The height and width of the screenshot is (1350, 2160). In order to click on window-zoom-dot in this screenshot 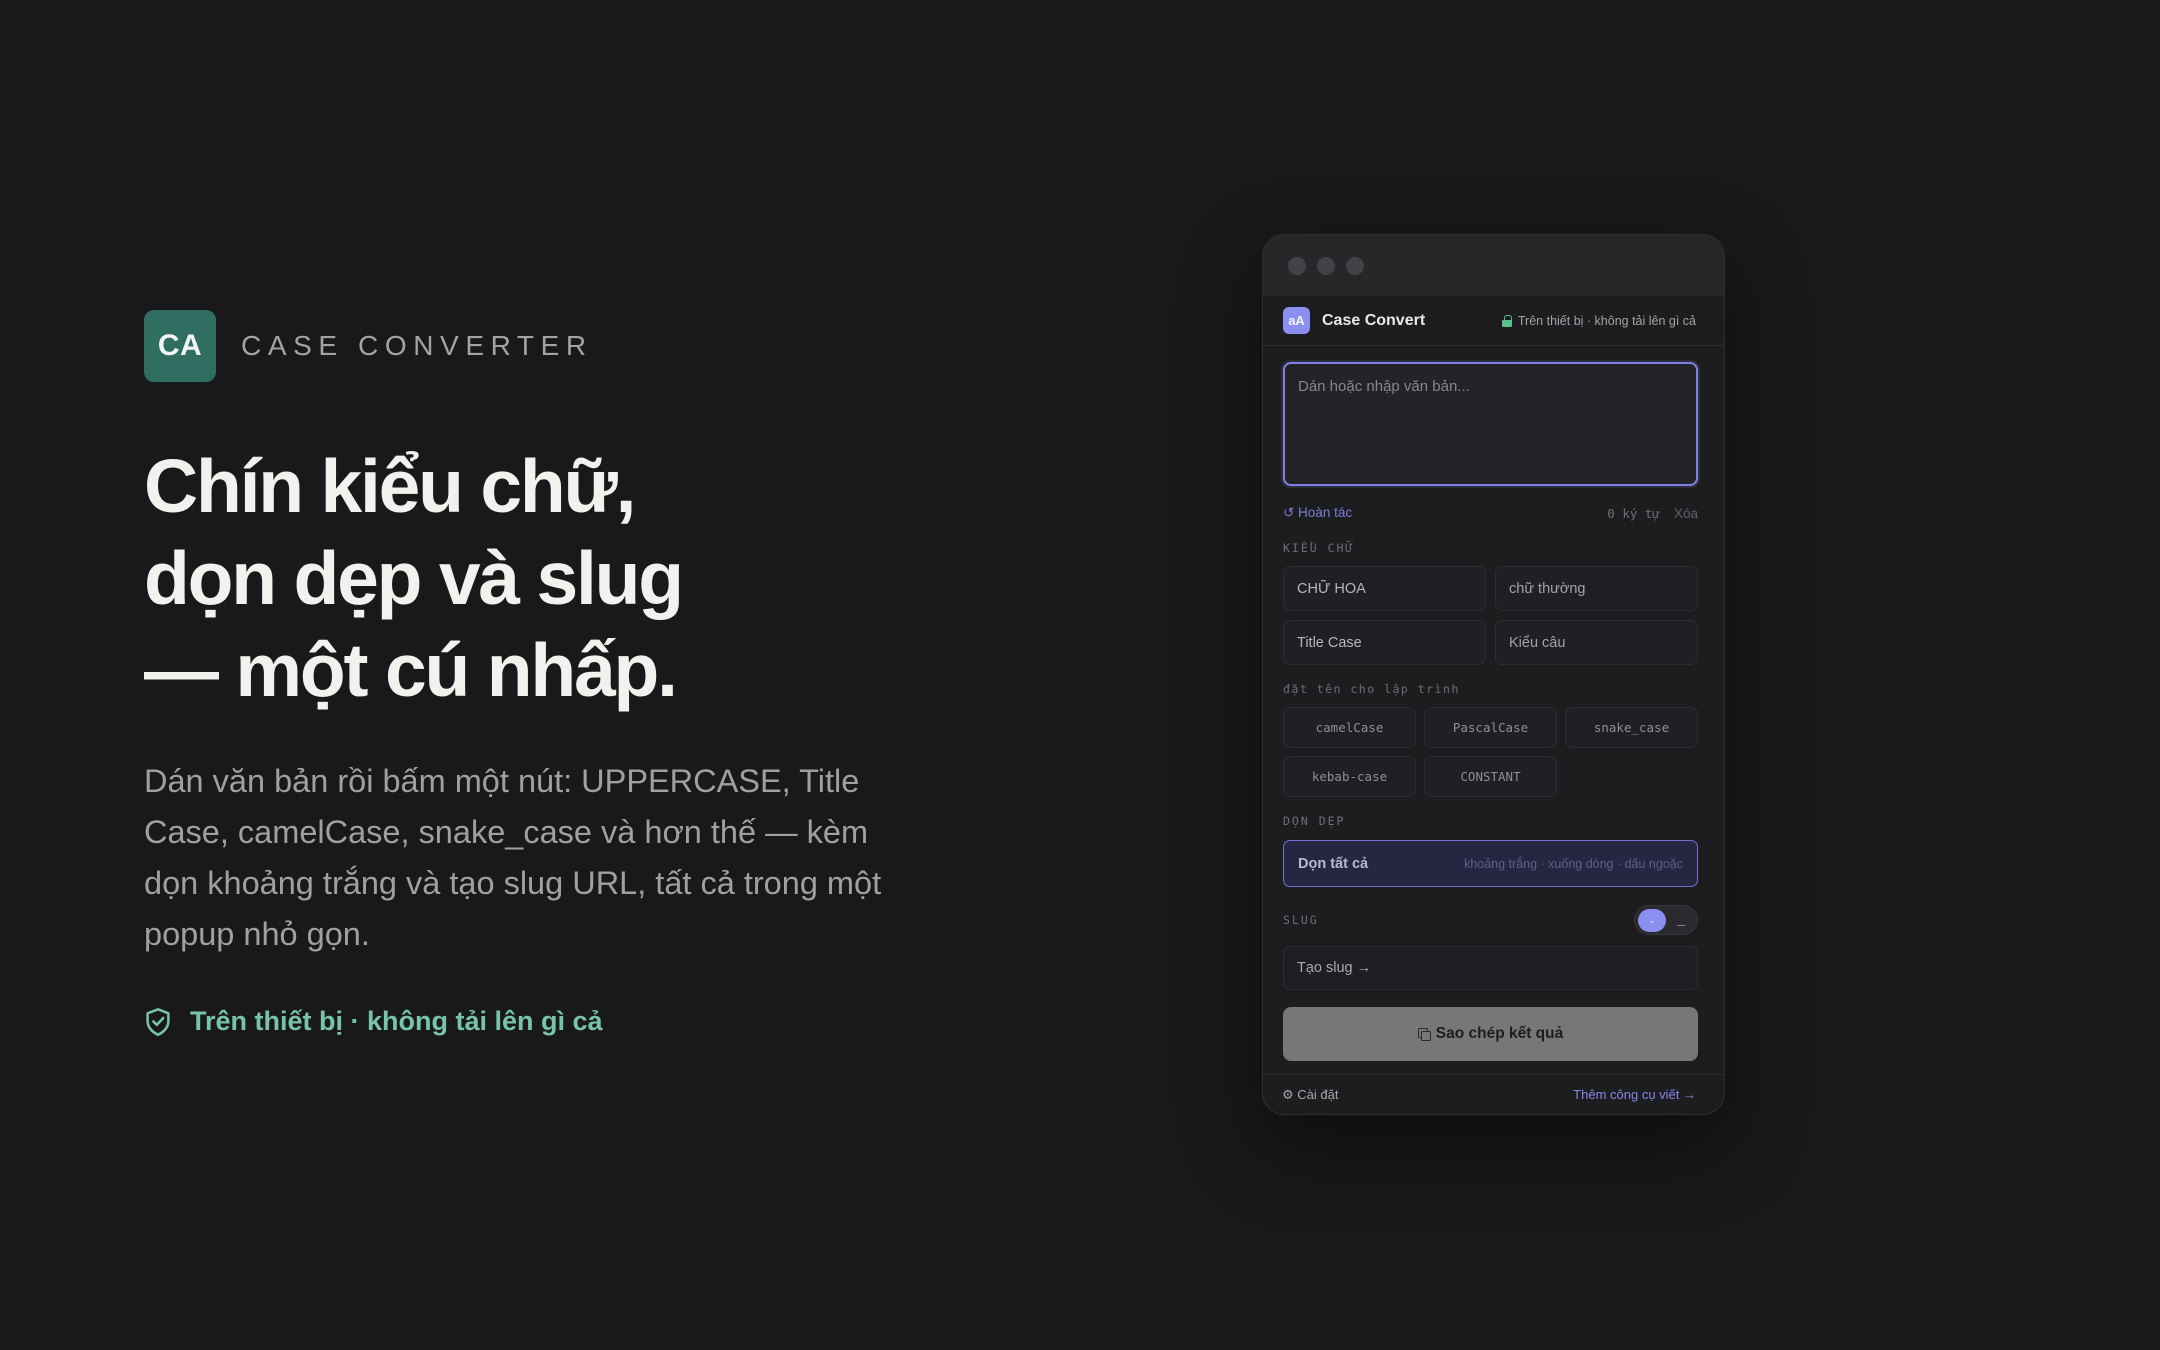, I will do `click(1355, 265)`.